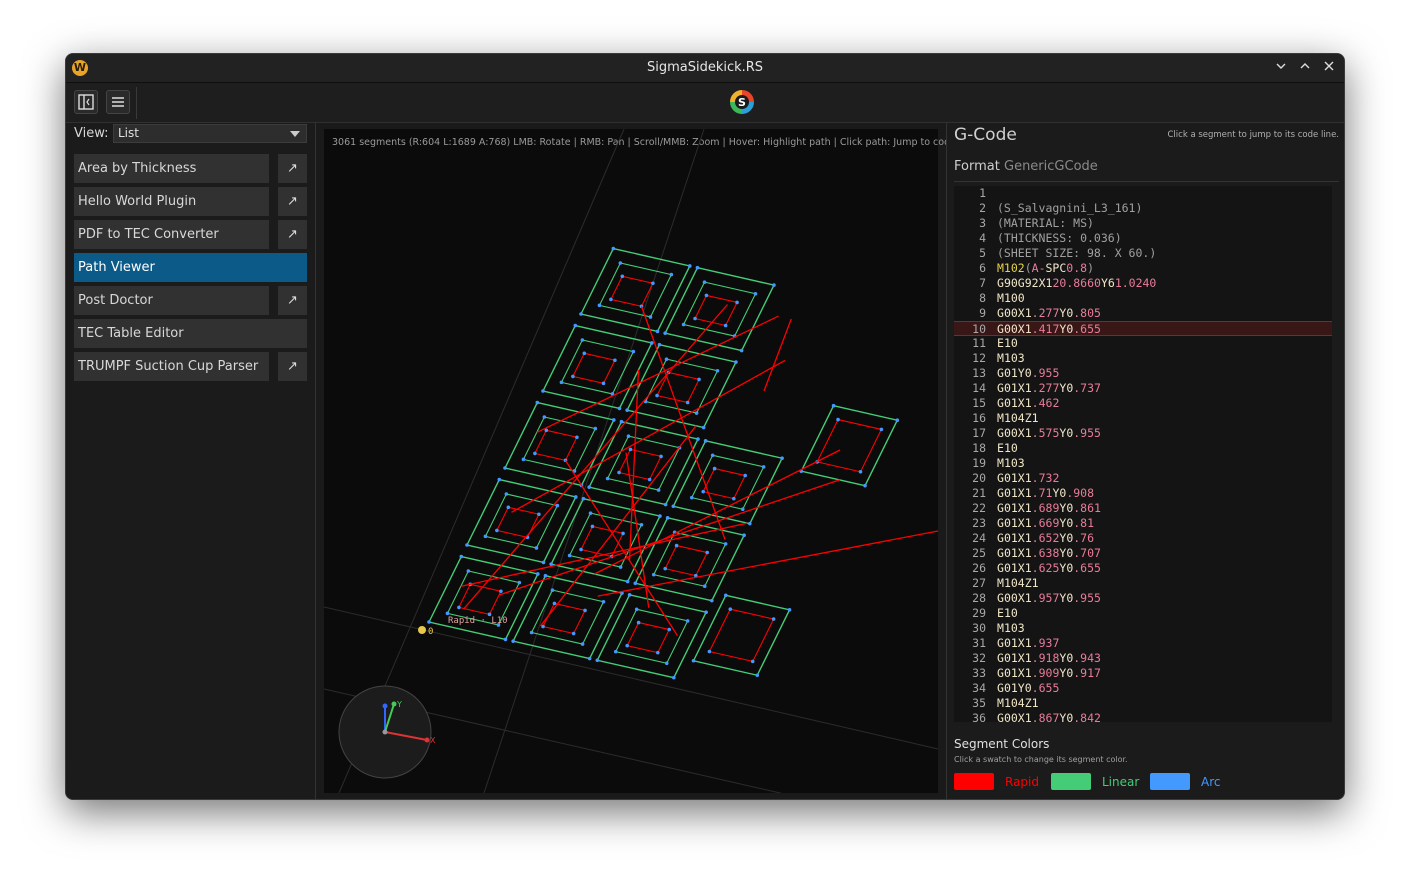 This screenshot has width=1410, height=878. Describe the element at coordinates (1070, 208) in the screenshot. I see `code-text: (S_Salvagnini_L3_161)` at that location.